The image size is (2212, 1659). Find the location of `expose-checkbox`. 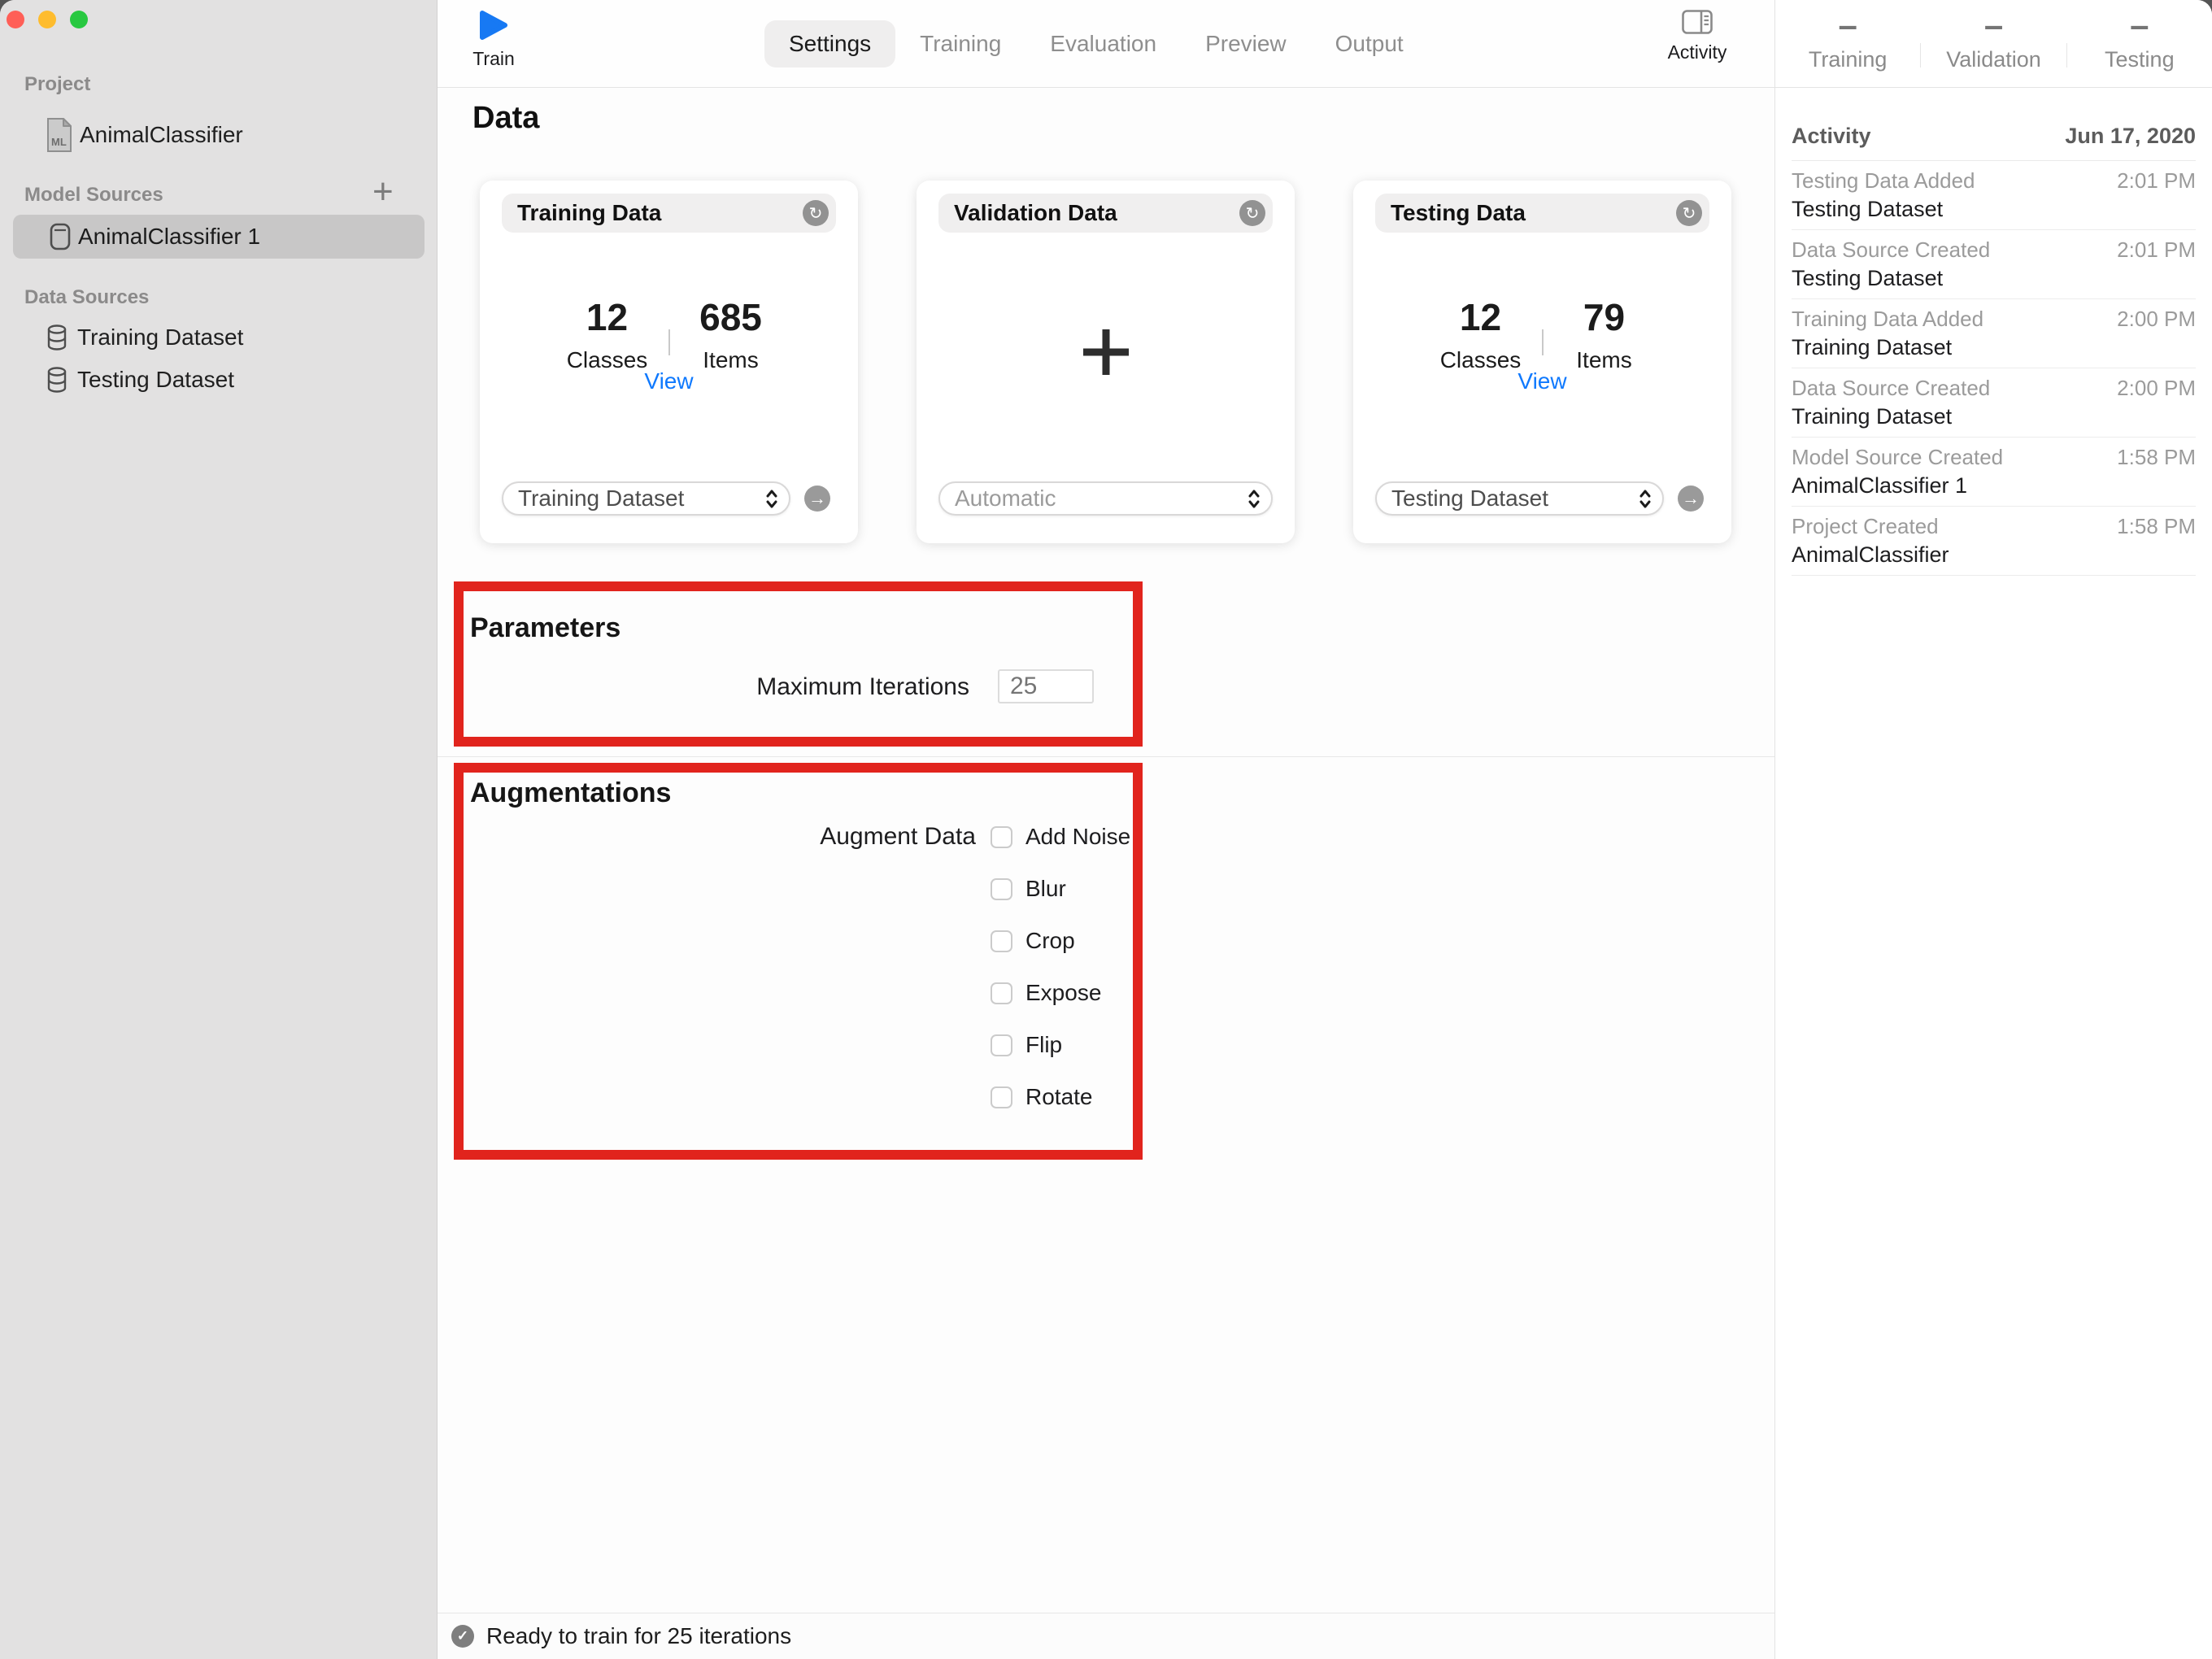

expose-checkbox is located at coordinates (1001, 993).